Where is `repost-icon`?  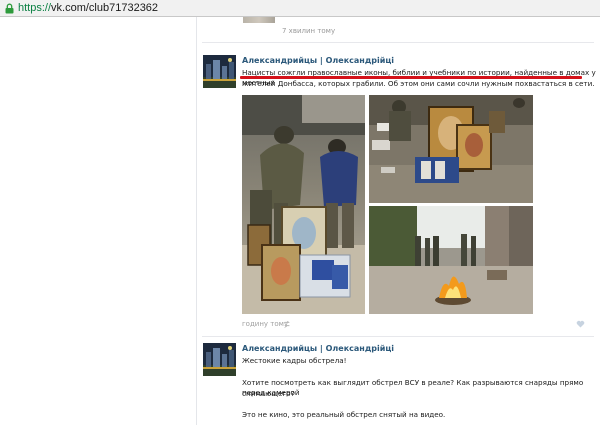 repost-icon is located at coordinates (287, 324).